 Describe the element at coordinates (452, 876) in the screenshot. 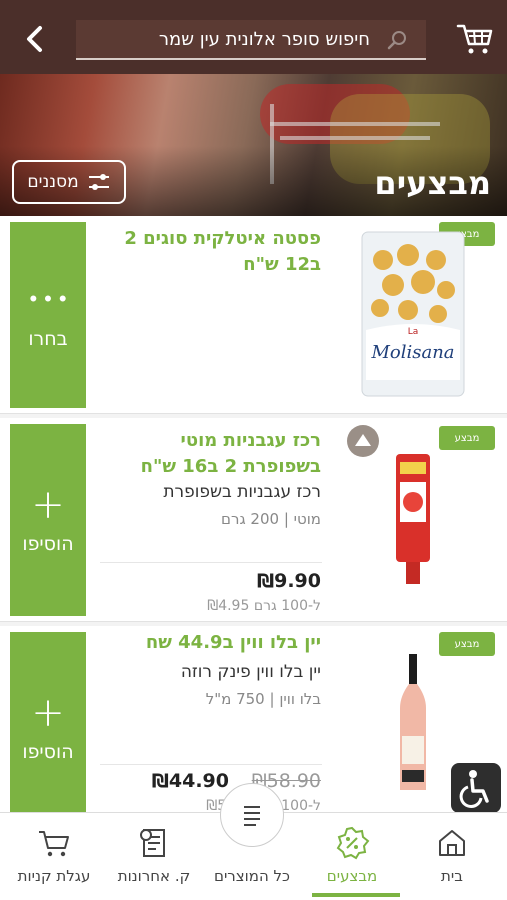

I see `nav-home-label: בית` at that location.